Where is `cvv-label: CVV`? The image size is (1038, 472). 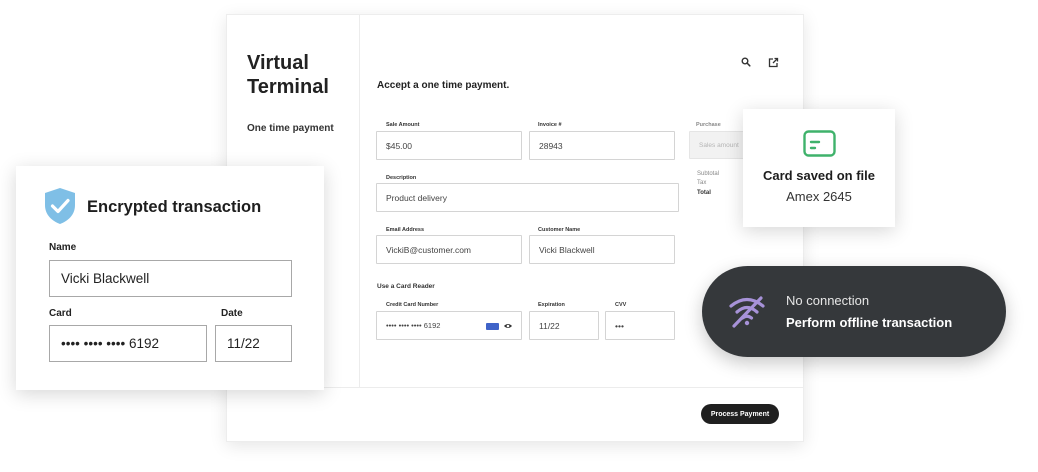 cvv-label: CVV is located at coordinates (621, 305).